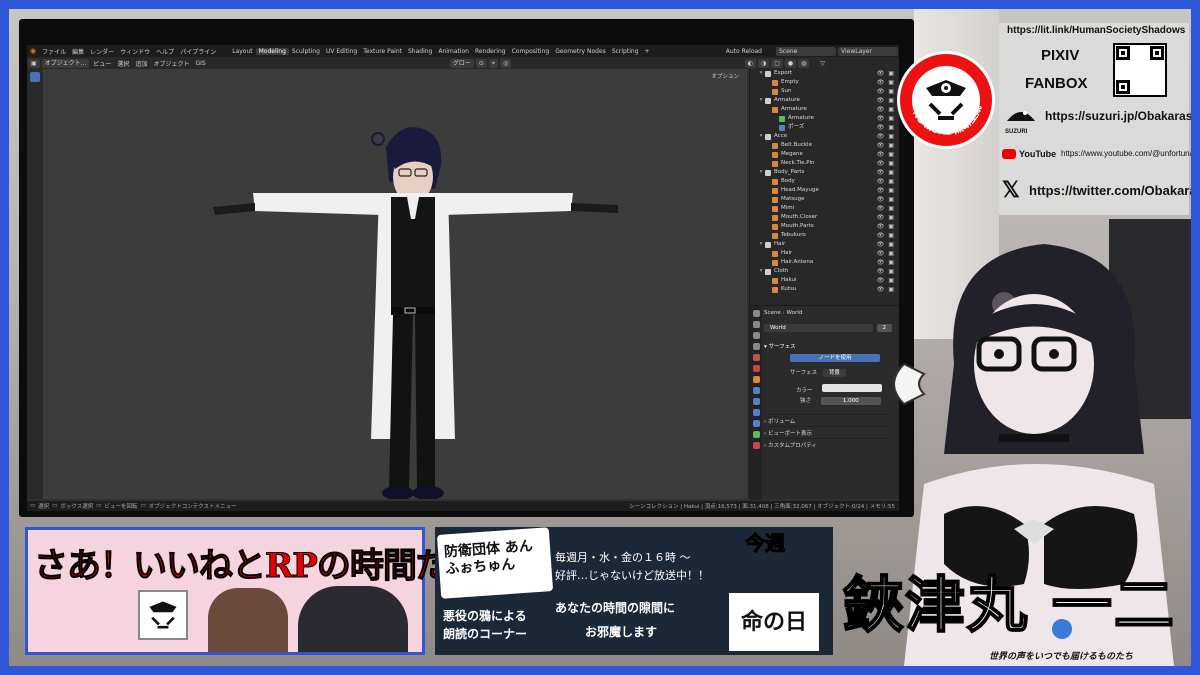  I want to click on volume-panel-header: › ボリューム, so click(828, 419).